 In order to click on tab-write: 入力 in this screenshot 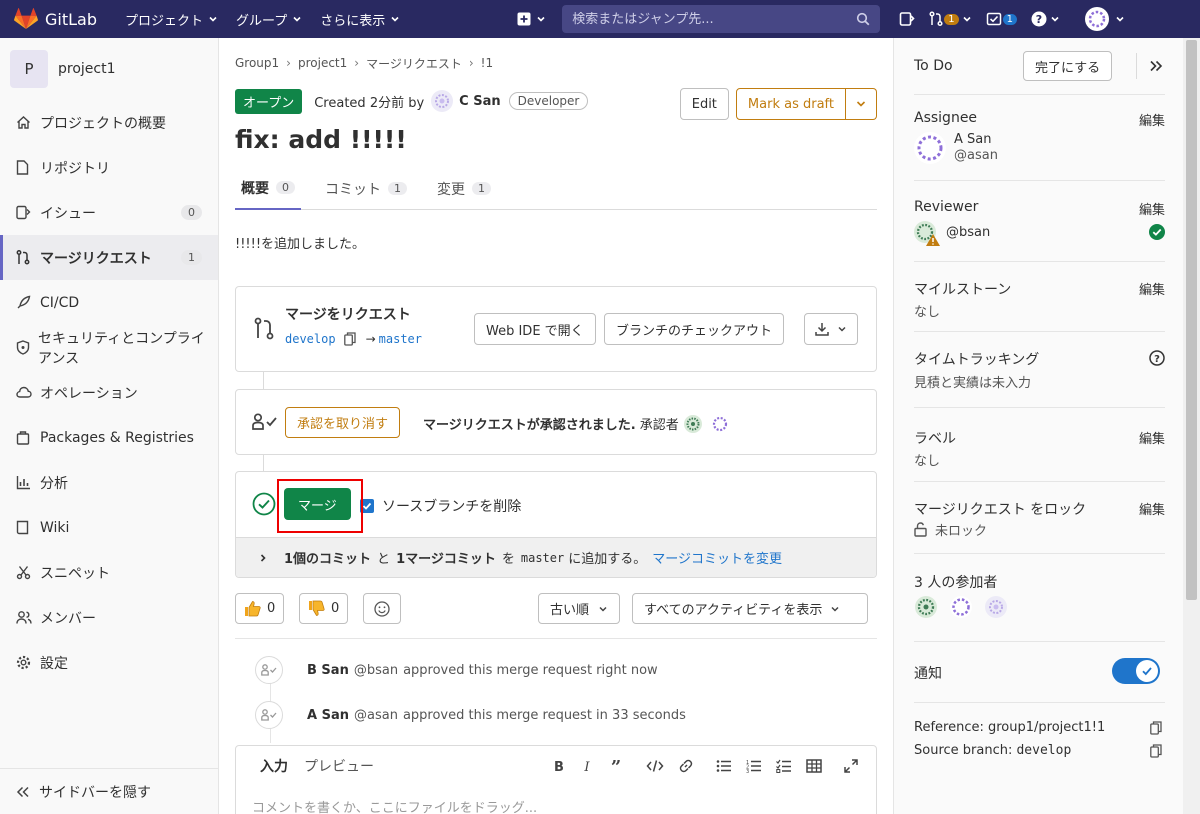, I will do `click(274, 766)`.